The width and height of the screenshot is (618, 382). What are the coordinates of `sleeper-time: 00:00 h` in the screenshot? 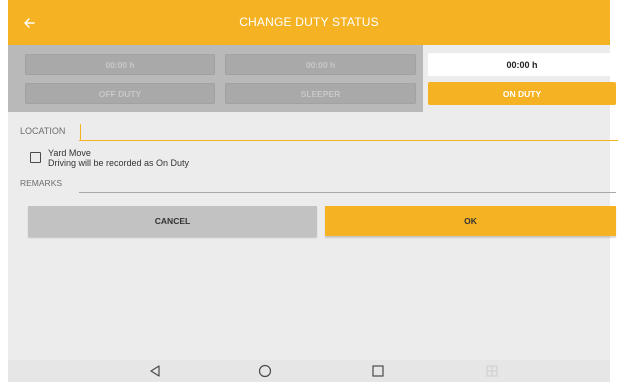 It's located at (320, 64).